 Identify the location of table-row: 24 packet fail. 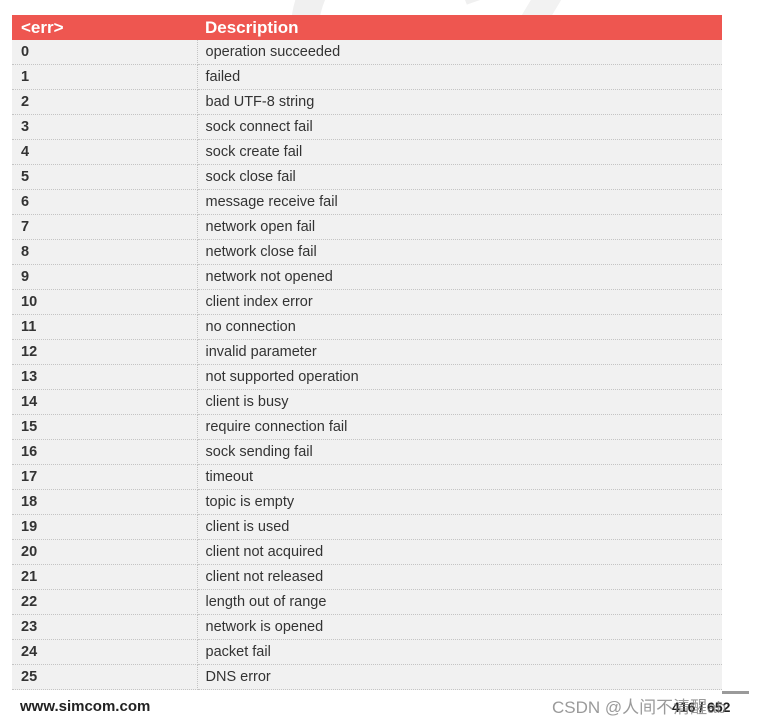
(367, 652).